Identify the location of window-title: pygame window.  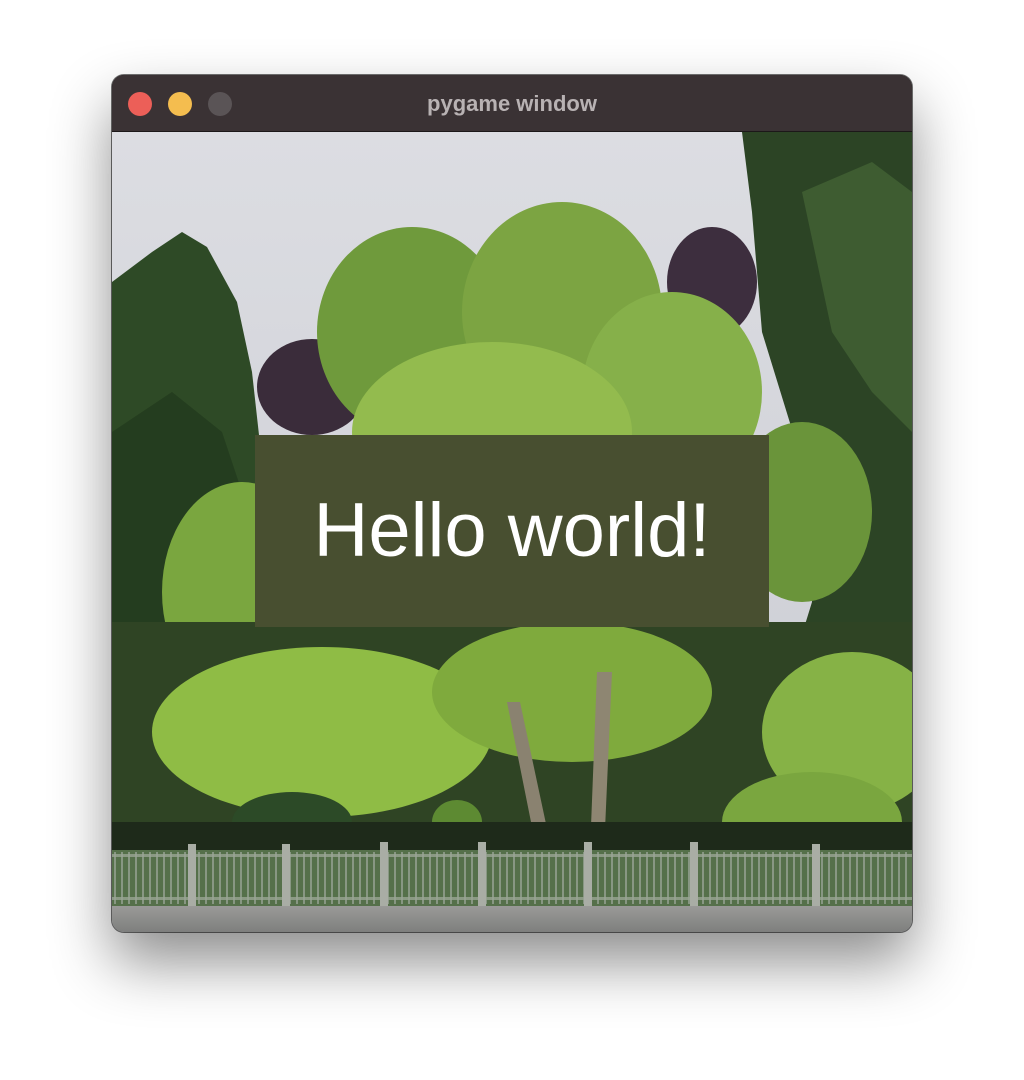
(512, 103).